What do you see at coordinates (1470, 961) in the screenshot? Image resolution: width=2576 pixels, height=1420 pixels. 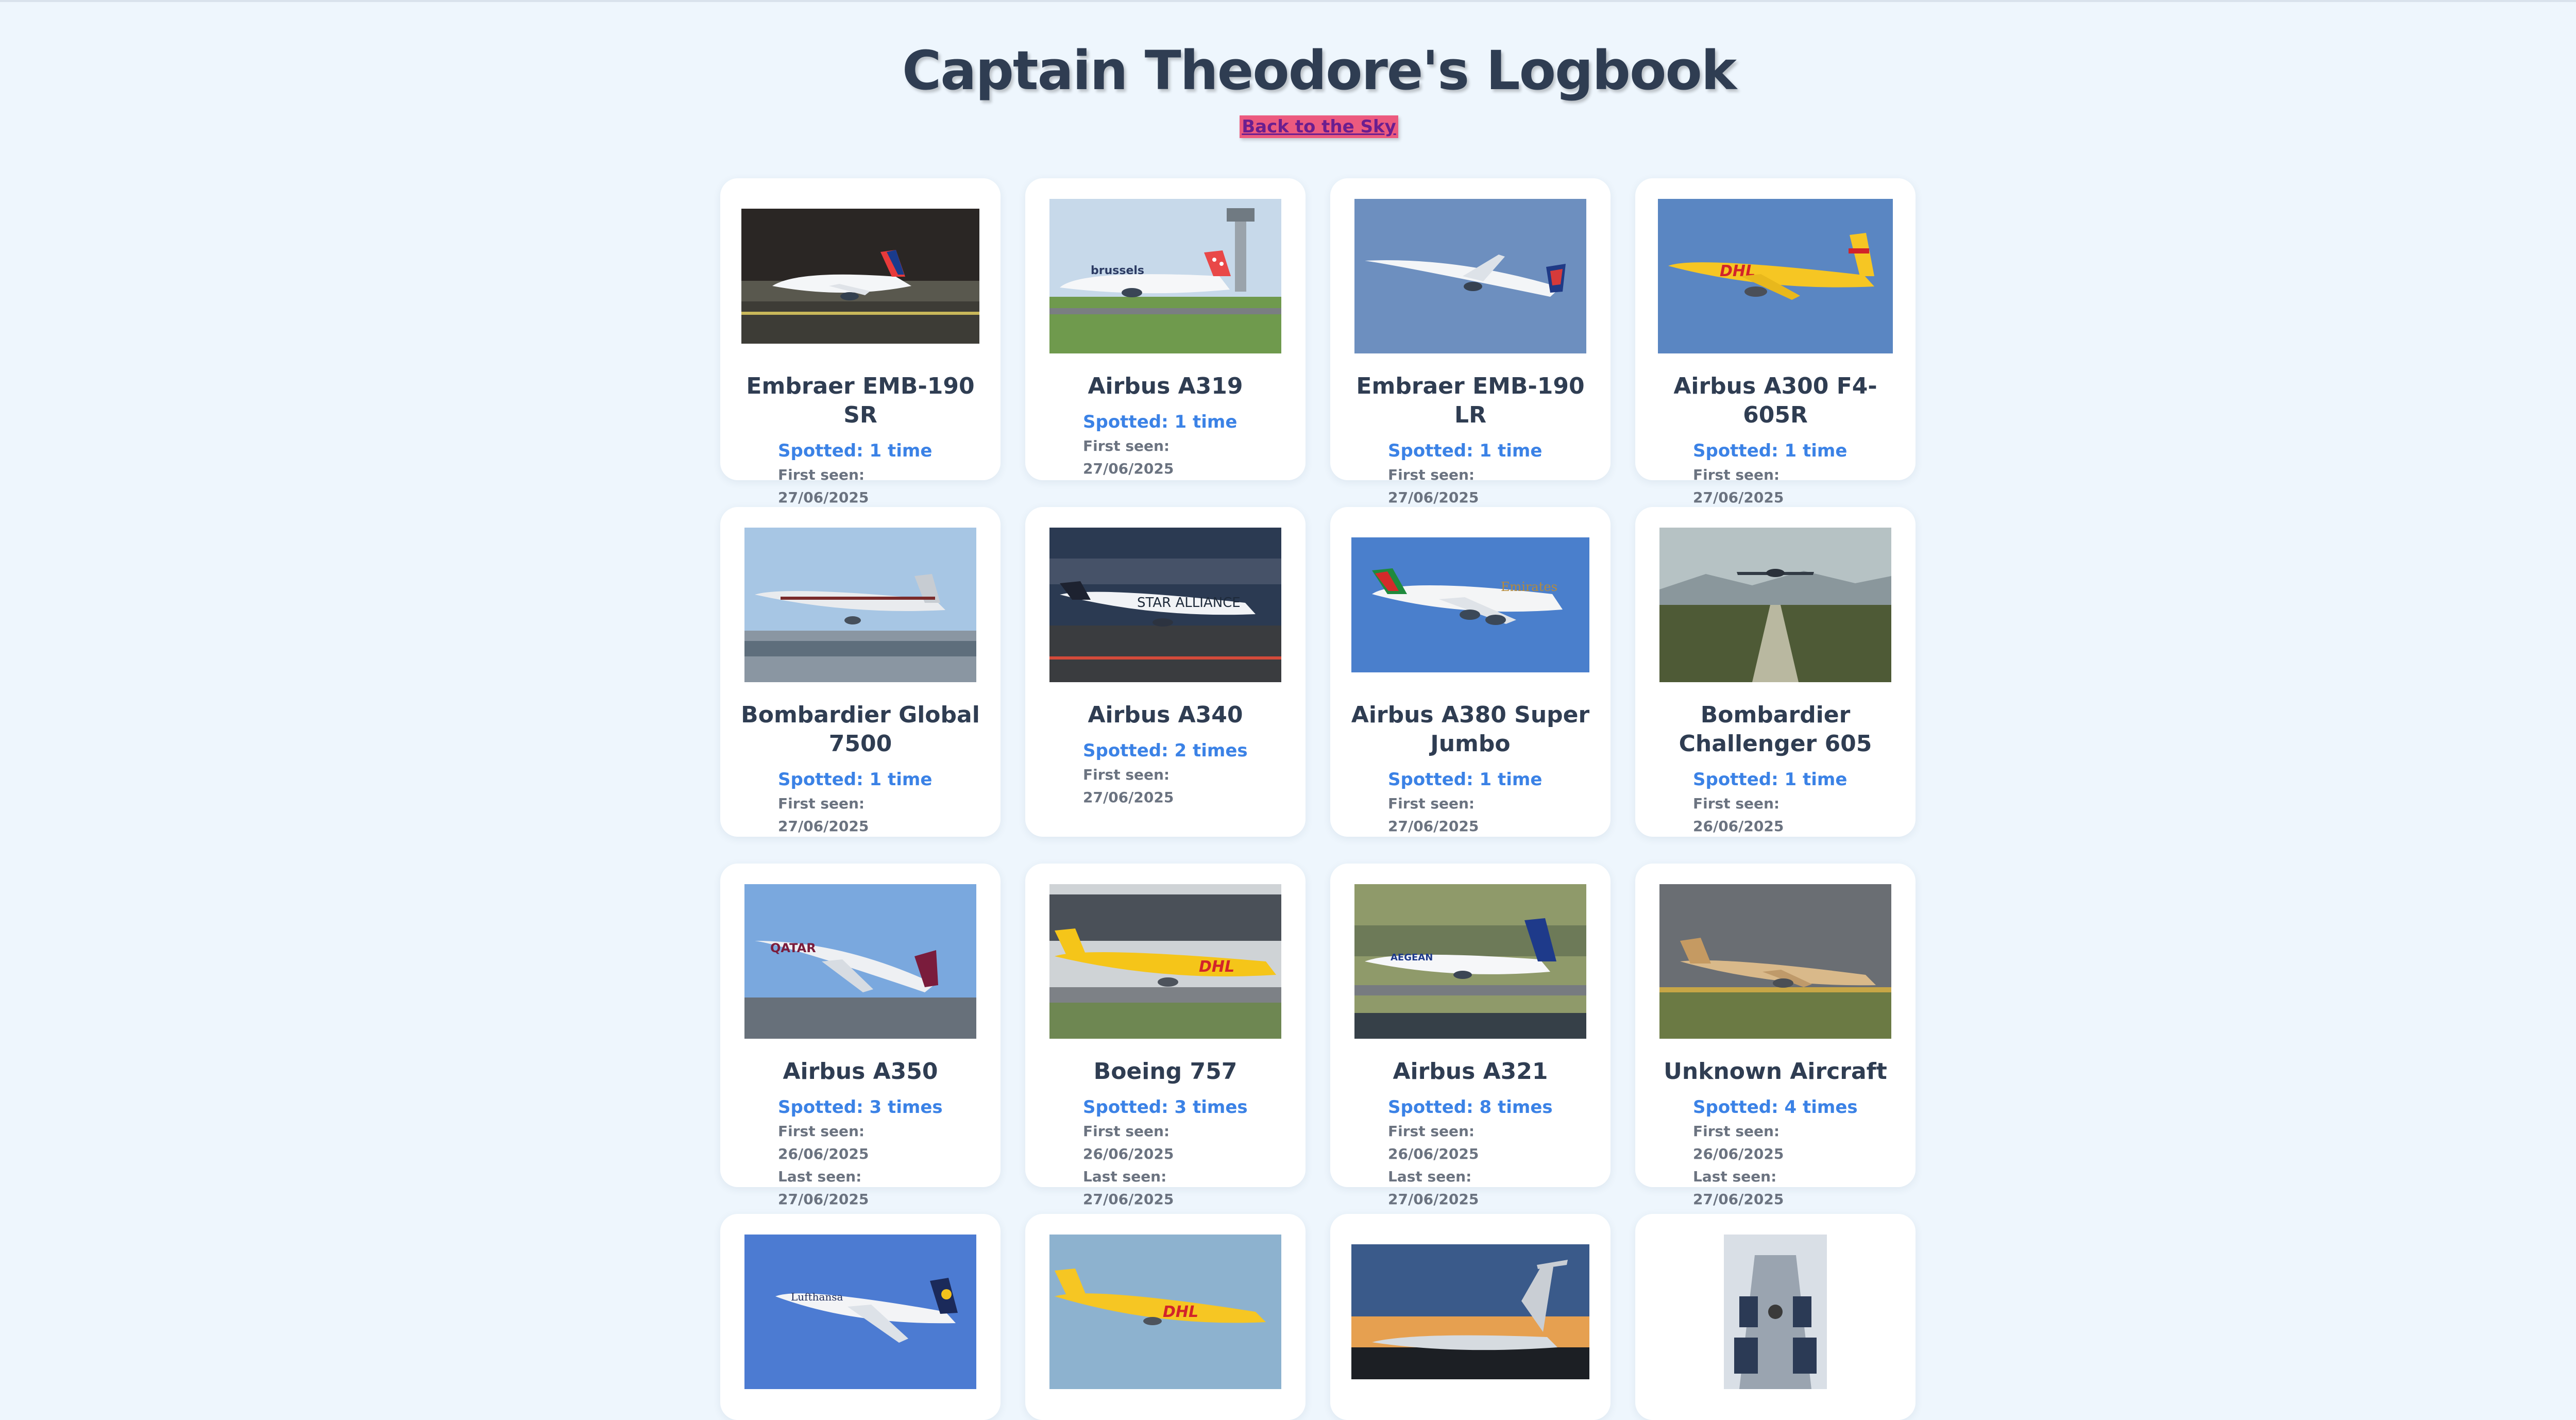 I see `aircraft-photo: AEGEAN` at bounding box center [1470, 961].